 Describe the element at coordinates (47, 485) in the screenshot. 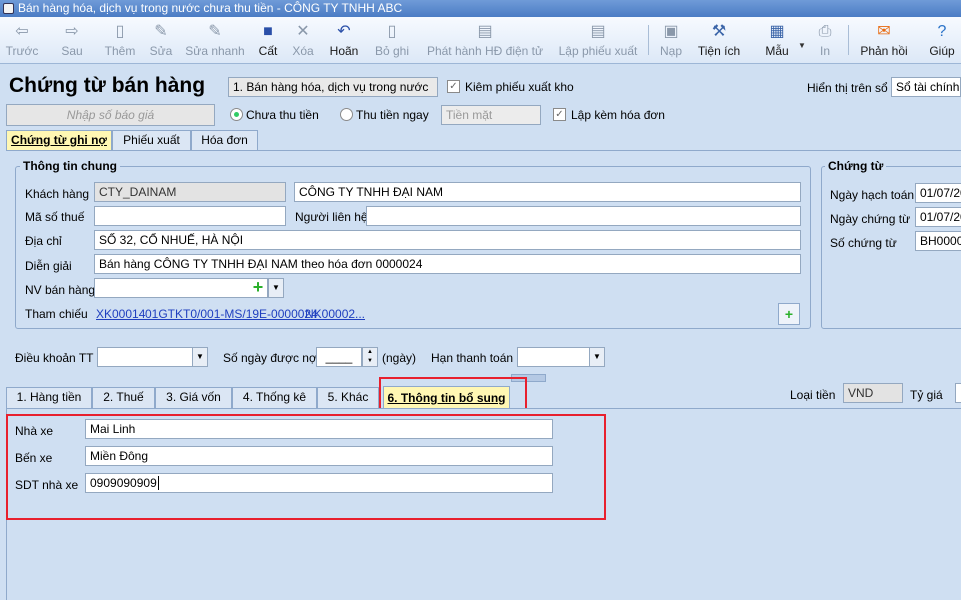

I see `bus-phone-label: SDT nhà xe` at that location.